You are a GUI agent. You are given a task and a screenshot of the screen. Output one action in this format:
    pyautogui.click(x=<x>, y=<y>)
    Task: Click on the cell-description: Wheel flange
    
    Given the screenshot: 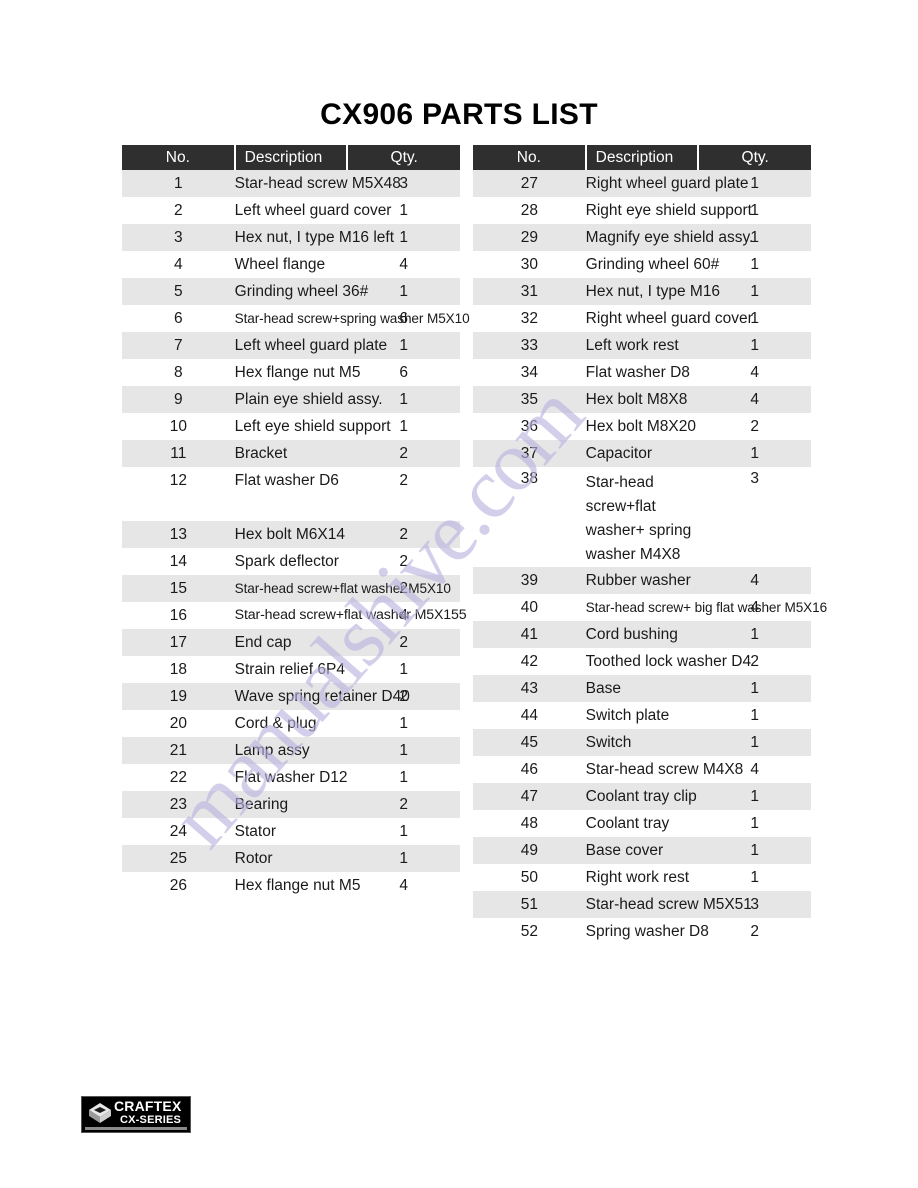 What is the action you would take?
    pyautogui.click(x=291, y=264)
    